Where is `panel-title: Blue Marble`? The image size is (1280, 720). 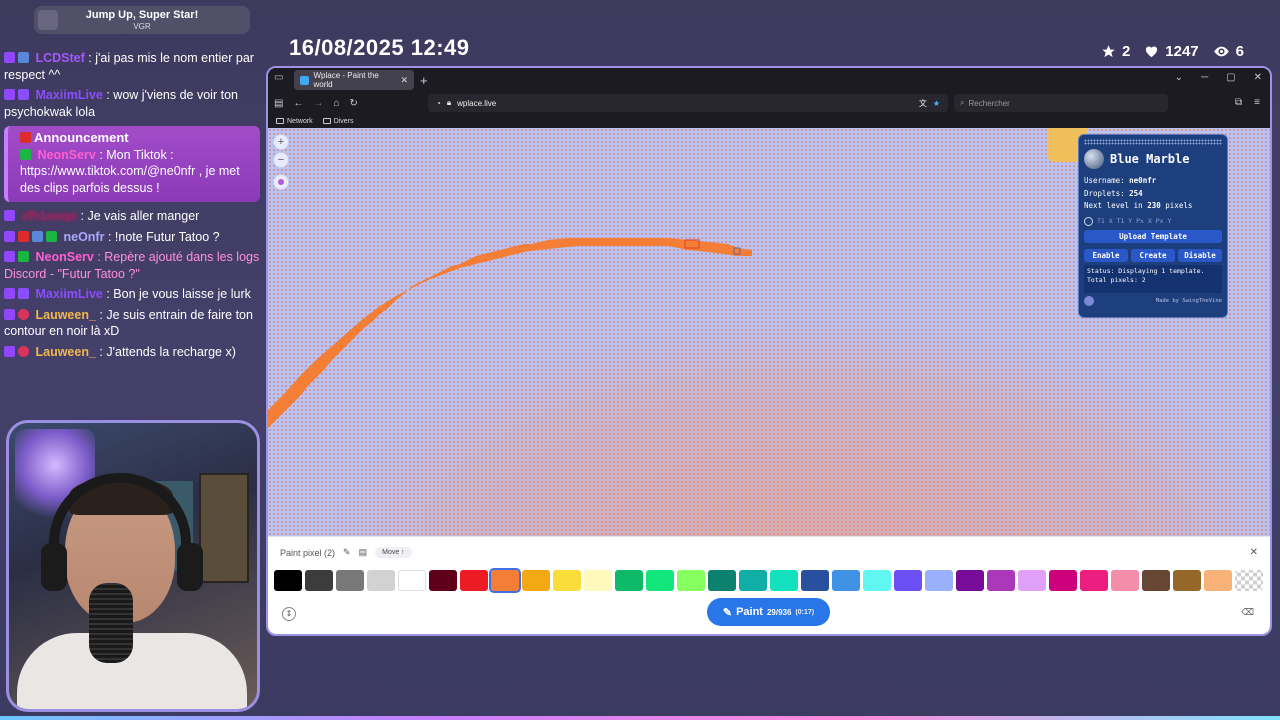 panel-title: Blue Marble is located at coordinates (1150, 159).